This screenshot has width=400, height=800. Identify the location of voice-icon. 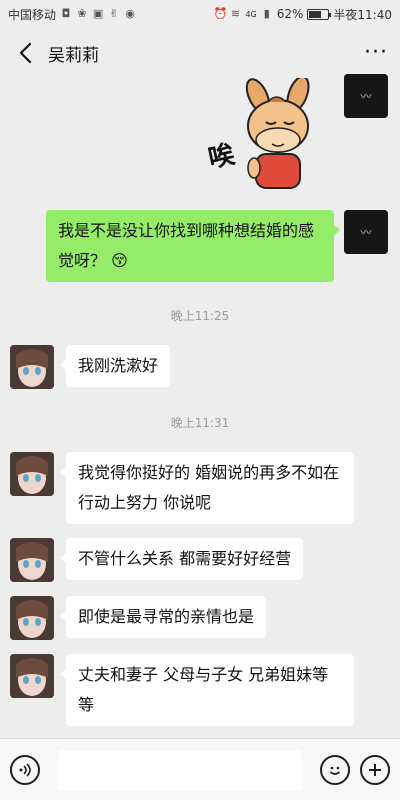
(25, 769).